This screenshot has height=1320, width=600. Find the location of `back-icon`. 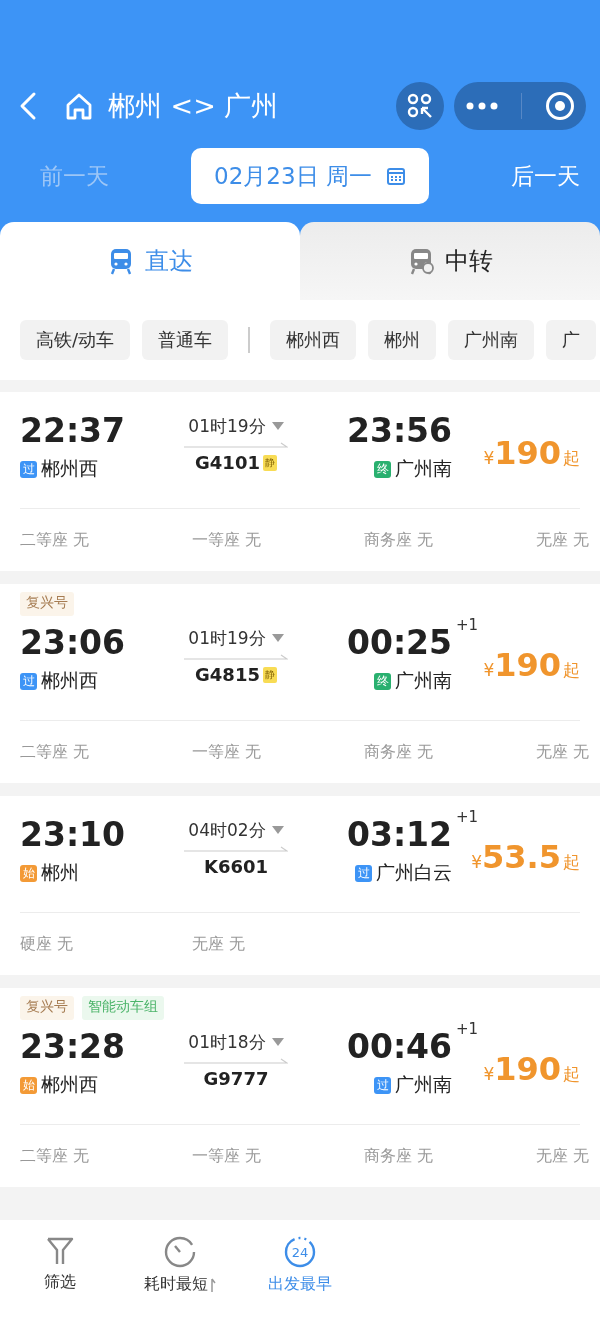

back-icon is located at coordinates (28, 106).